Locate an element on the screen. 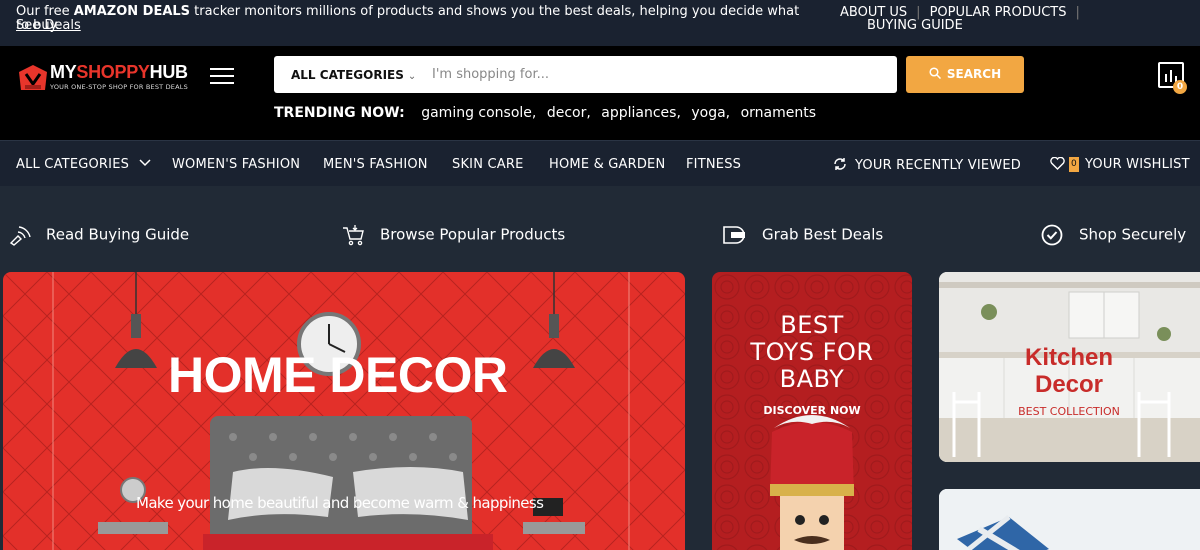 This screenshot has height=550, width=1200. best-collection-link: BEST COLLECTION is located at coordinates (1069, 411).